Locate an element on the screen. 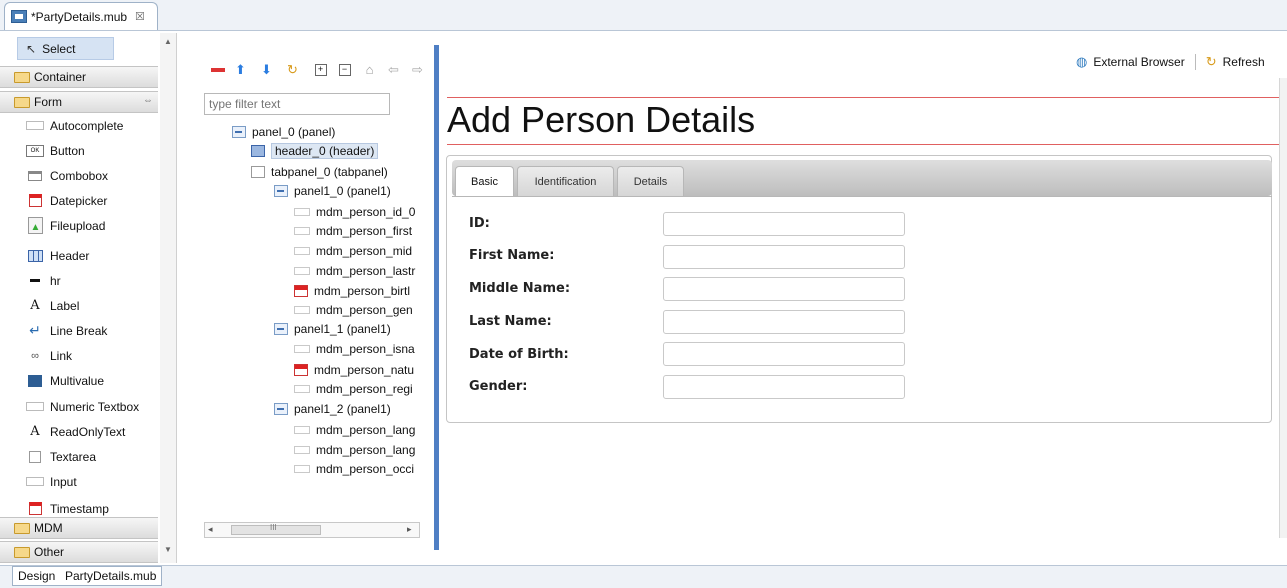 This screenshot has height=588, width=1287. table-icon is located at coordinates (35, 256).